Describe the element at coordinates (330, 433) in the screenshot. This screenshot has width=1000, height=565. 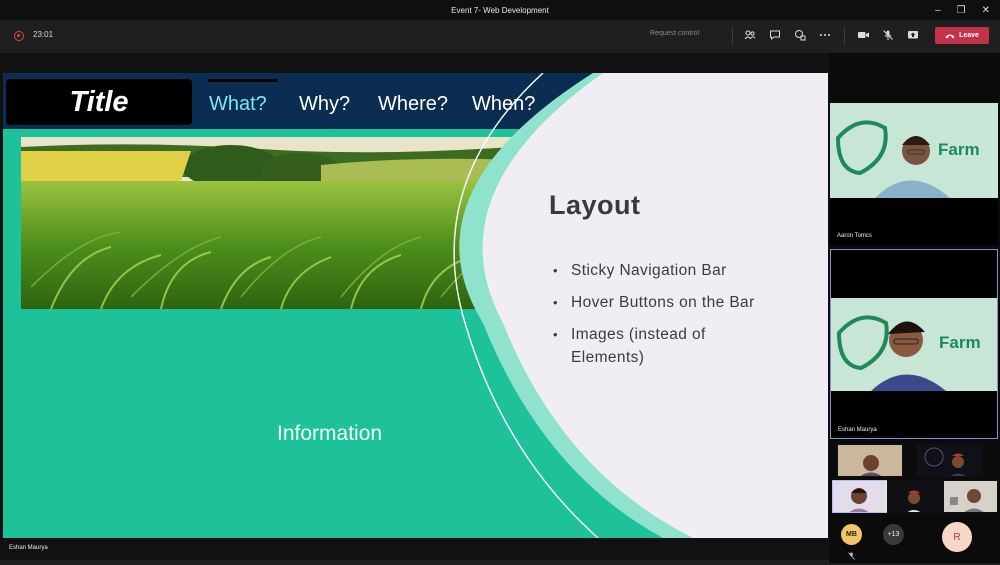
I see `slide-information-text: Information` at that location.